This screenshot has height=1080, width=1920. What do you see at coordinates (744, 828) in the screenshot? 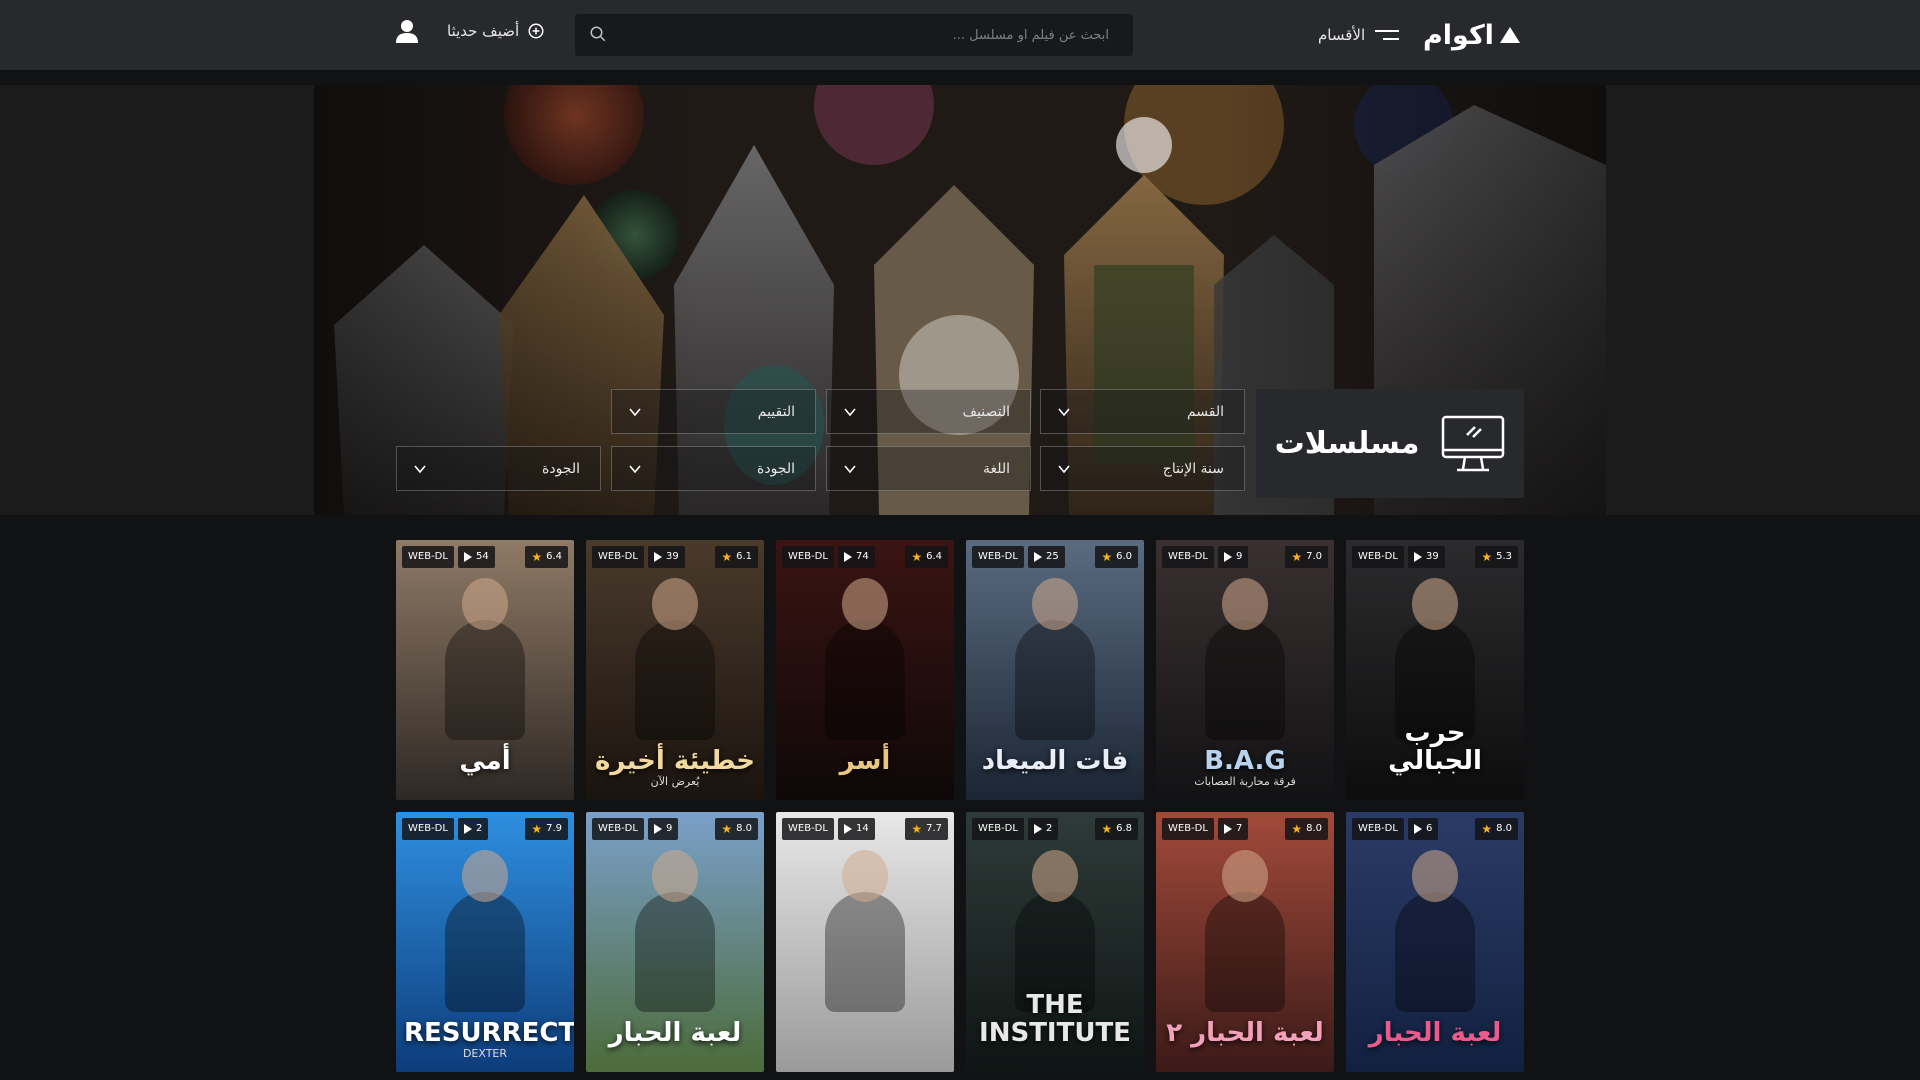
I see `rating-value: 8.0` at bounding box center [744, 828].